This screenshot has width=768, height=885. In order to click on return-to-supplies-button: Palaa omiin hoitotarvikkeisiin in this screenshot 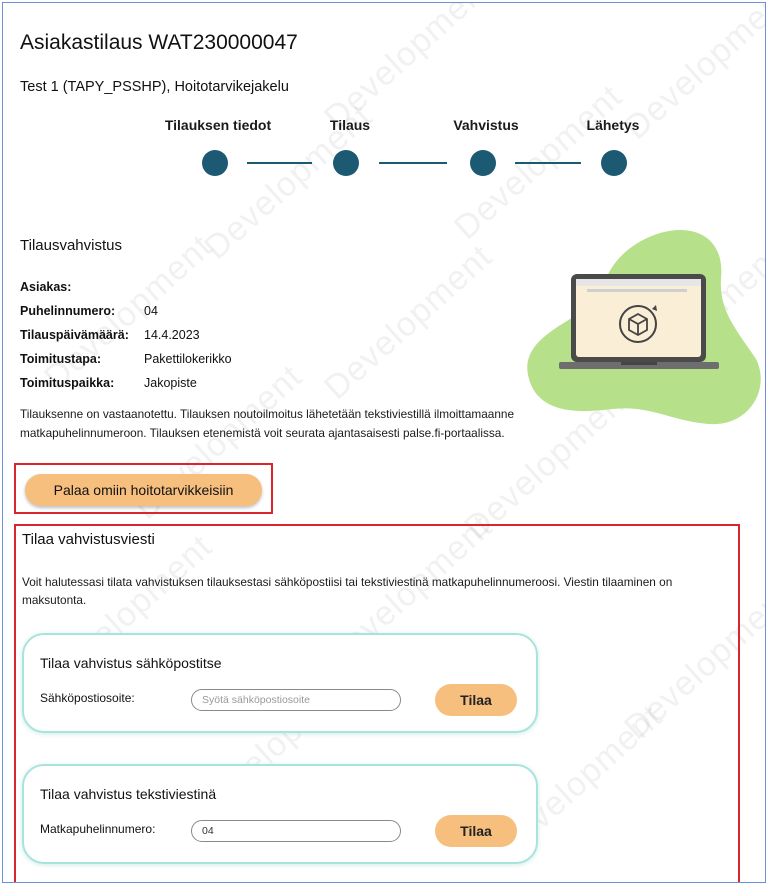, I will do `click(143, 490)`.